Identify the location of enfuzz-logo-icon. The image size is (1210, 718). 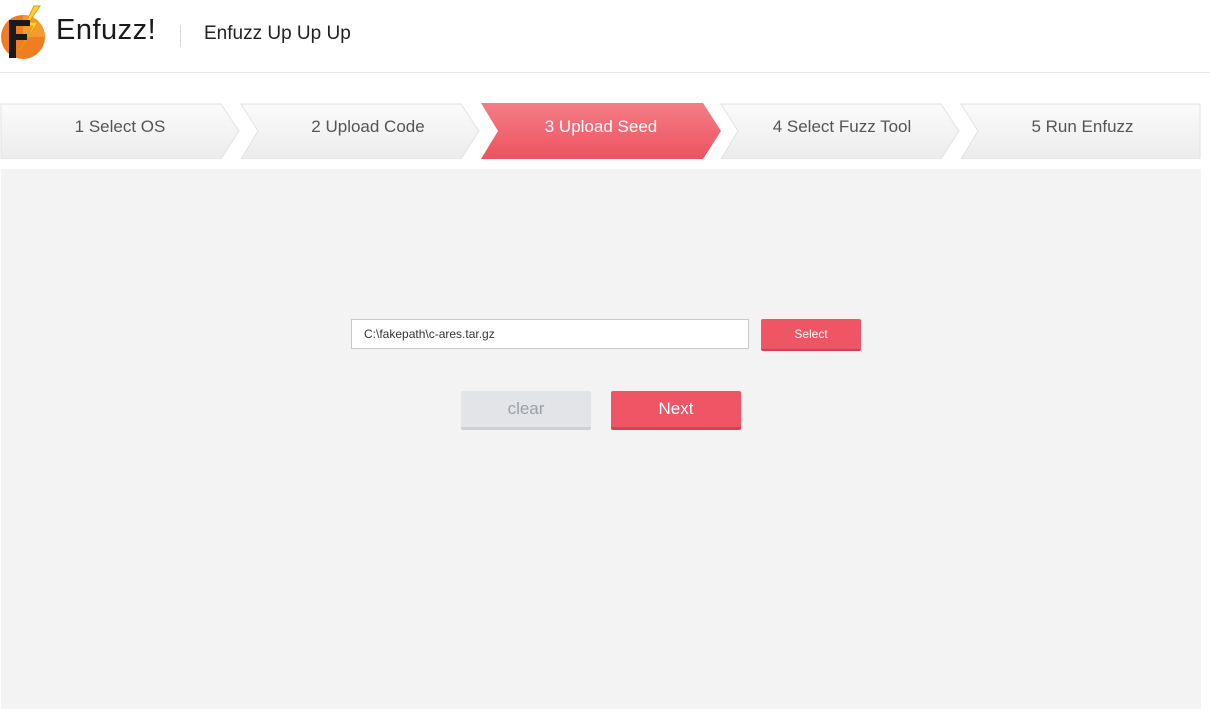
(23, 32).